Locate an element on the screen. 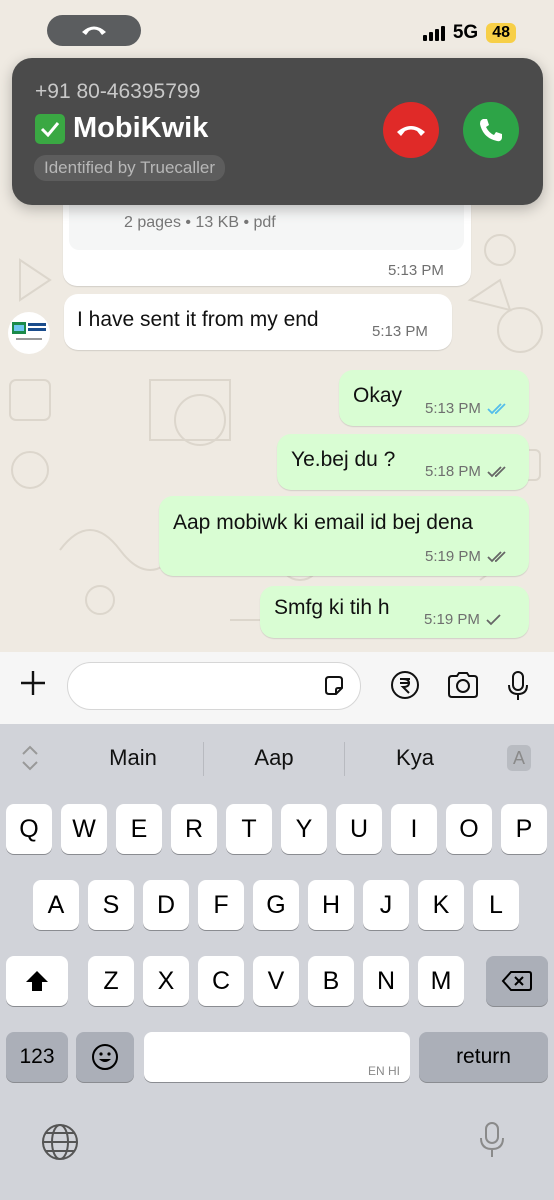  message-bubble-outgoing: Aap mobiwk ki email id bej dena 5:19 PM is located at coordinates (344, 536).